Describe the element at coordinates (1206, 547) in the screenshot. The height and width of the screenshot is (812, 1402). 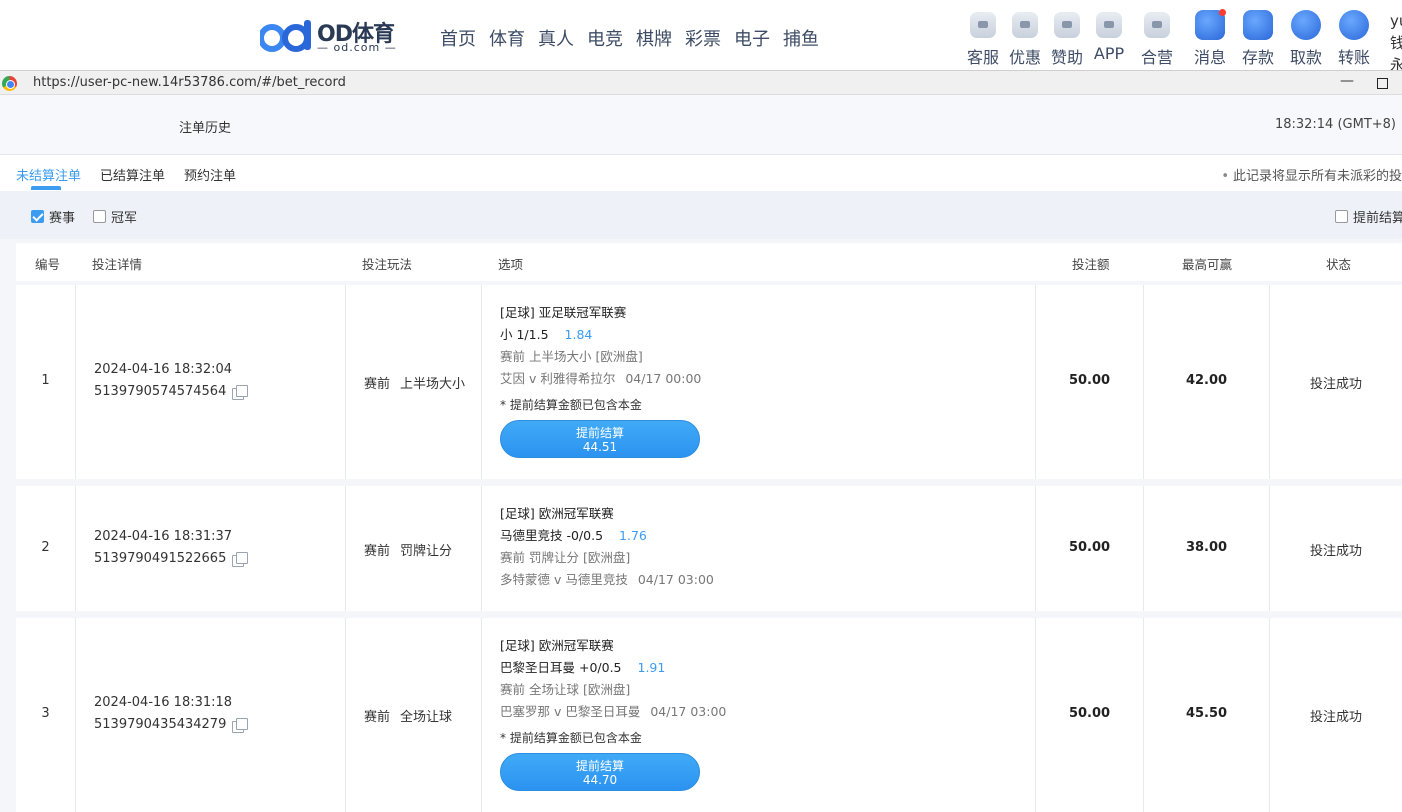
I see `max-win-amount: 38.00` at that location.